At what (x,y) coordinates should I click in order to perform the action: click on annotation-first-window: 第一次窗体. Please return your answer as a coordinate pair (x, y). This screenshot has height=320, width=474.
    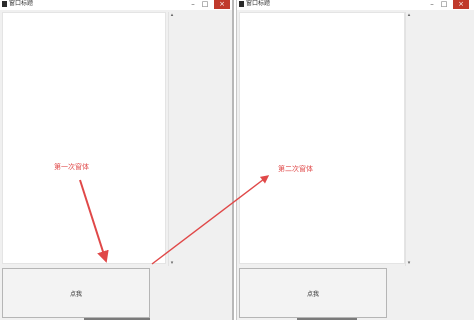
    Looking at the image, I should click on (71, 167).